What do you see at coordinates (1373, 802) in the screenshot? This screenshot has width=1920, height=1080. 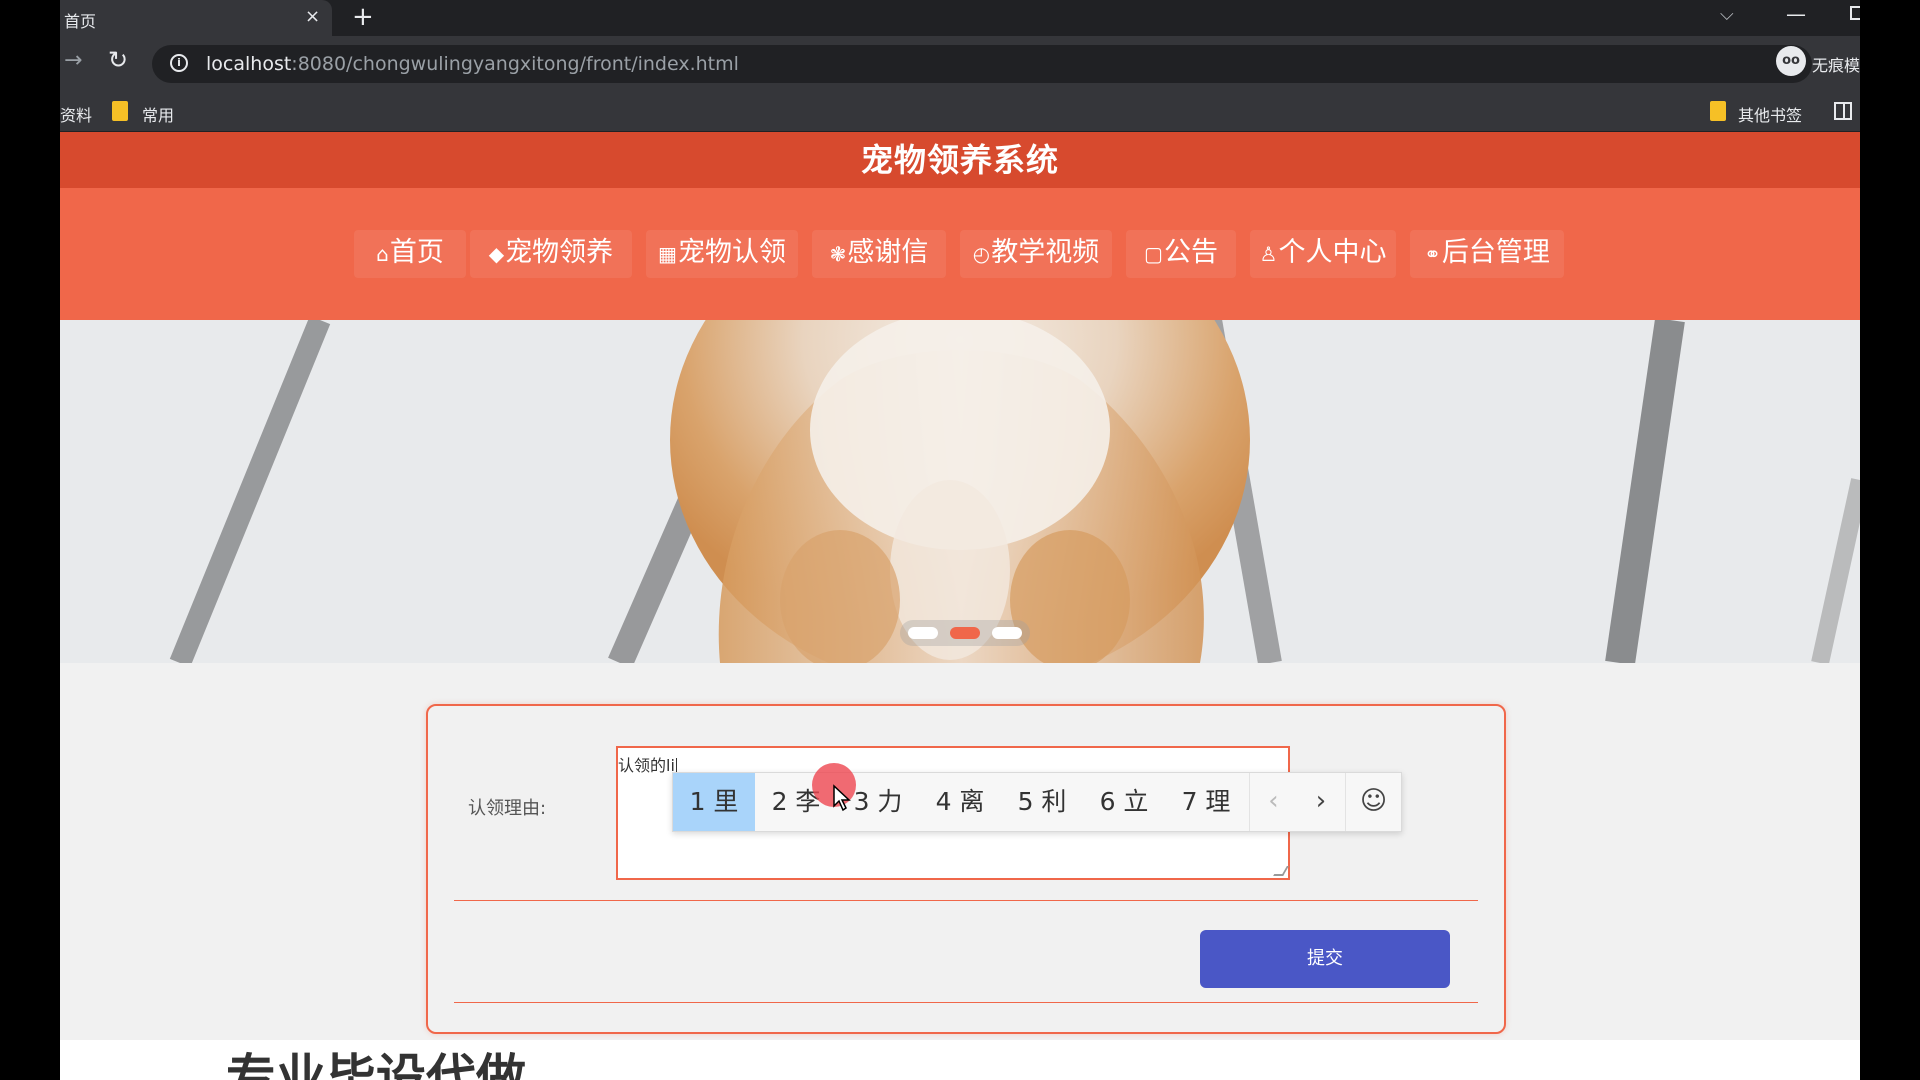 I see `emoji-icon: ☺` at bounding box center [1373, 802].